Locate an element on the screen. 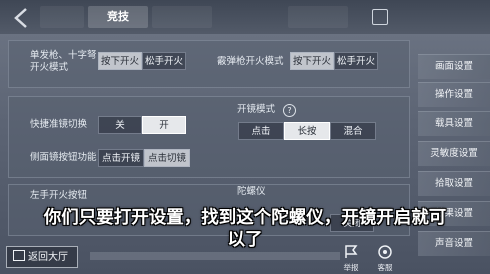 This screenshot has width=490, height=274. left-fire-label: 左手开火按钮 is located at coordinates (59, 195).